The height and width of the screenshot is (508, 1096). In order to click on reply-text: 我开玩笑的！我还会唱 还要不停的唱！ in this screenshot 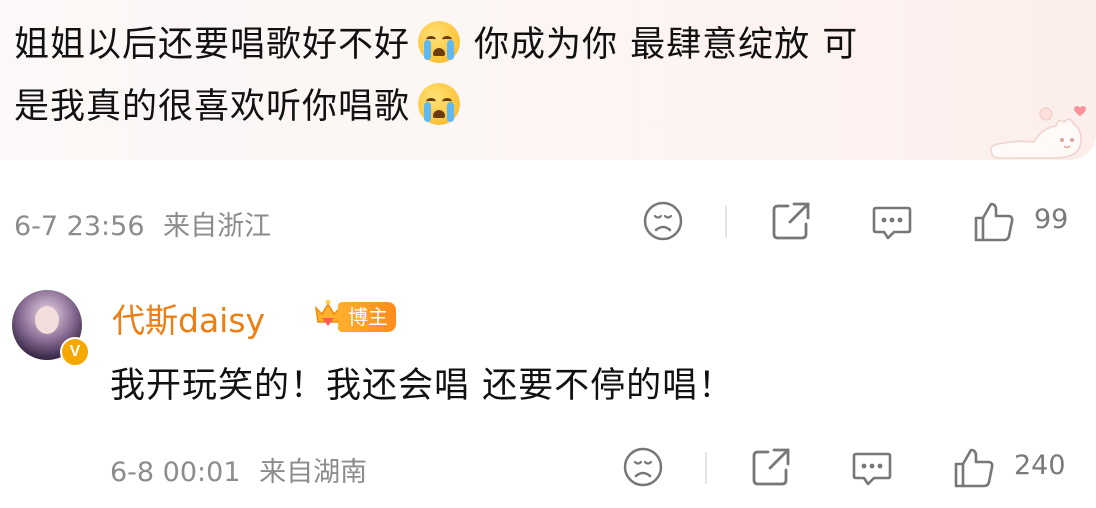, I will do `click(422, 386)`.